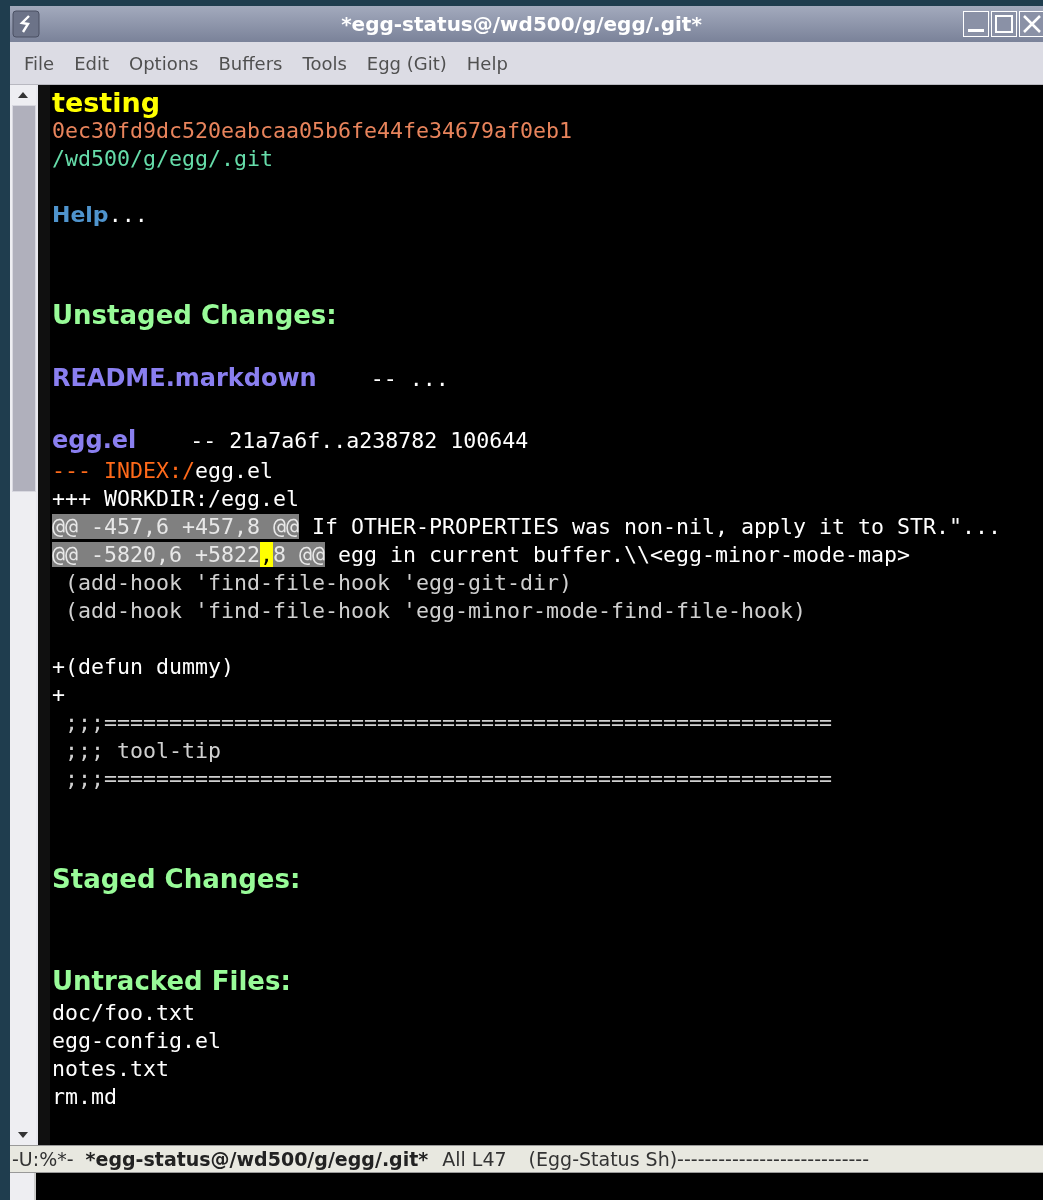 The image size is (1043, 1200). Describe the element at coordinates (26, 24) in the screenshot. I see `app-icon` at that location.